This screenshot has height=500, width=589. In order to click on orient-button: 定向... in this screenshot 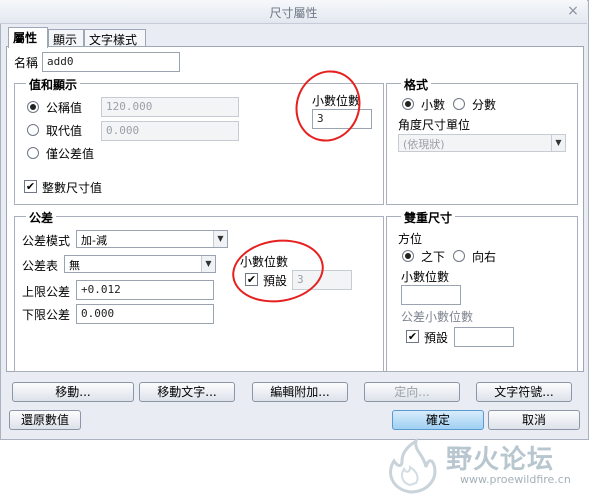, I will do `click(412, 392)`.